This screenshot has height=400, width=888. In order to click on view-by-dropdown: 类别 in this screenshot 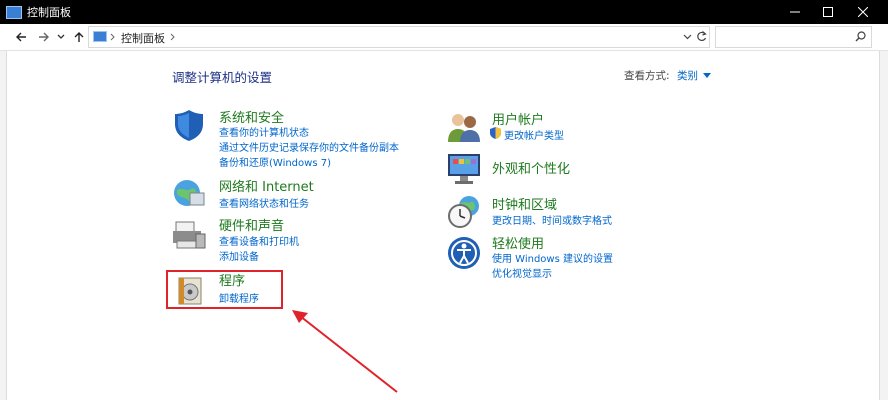, I will do `click(694, 75)`.